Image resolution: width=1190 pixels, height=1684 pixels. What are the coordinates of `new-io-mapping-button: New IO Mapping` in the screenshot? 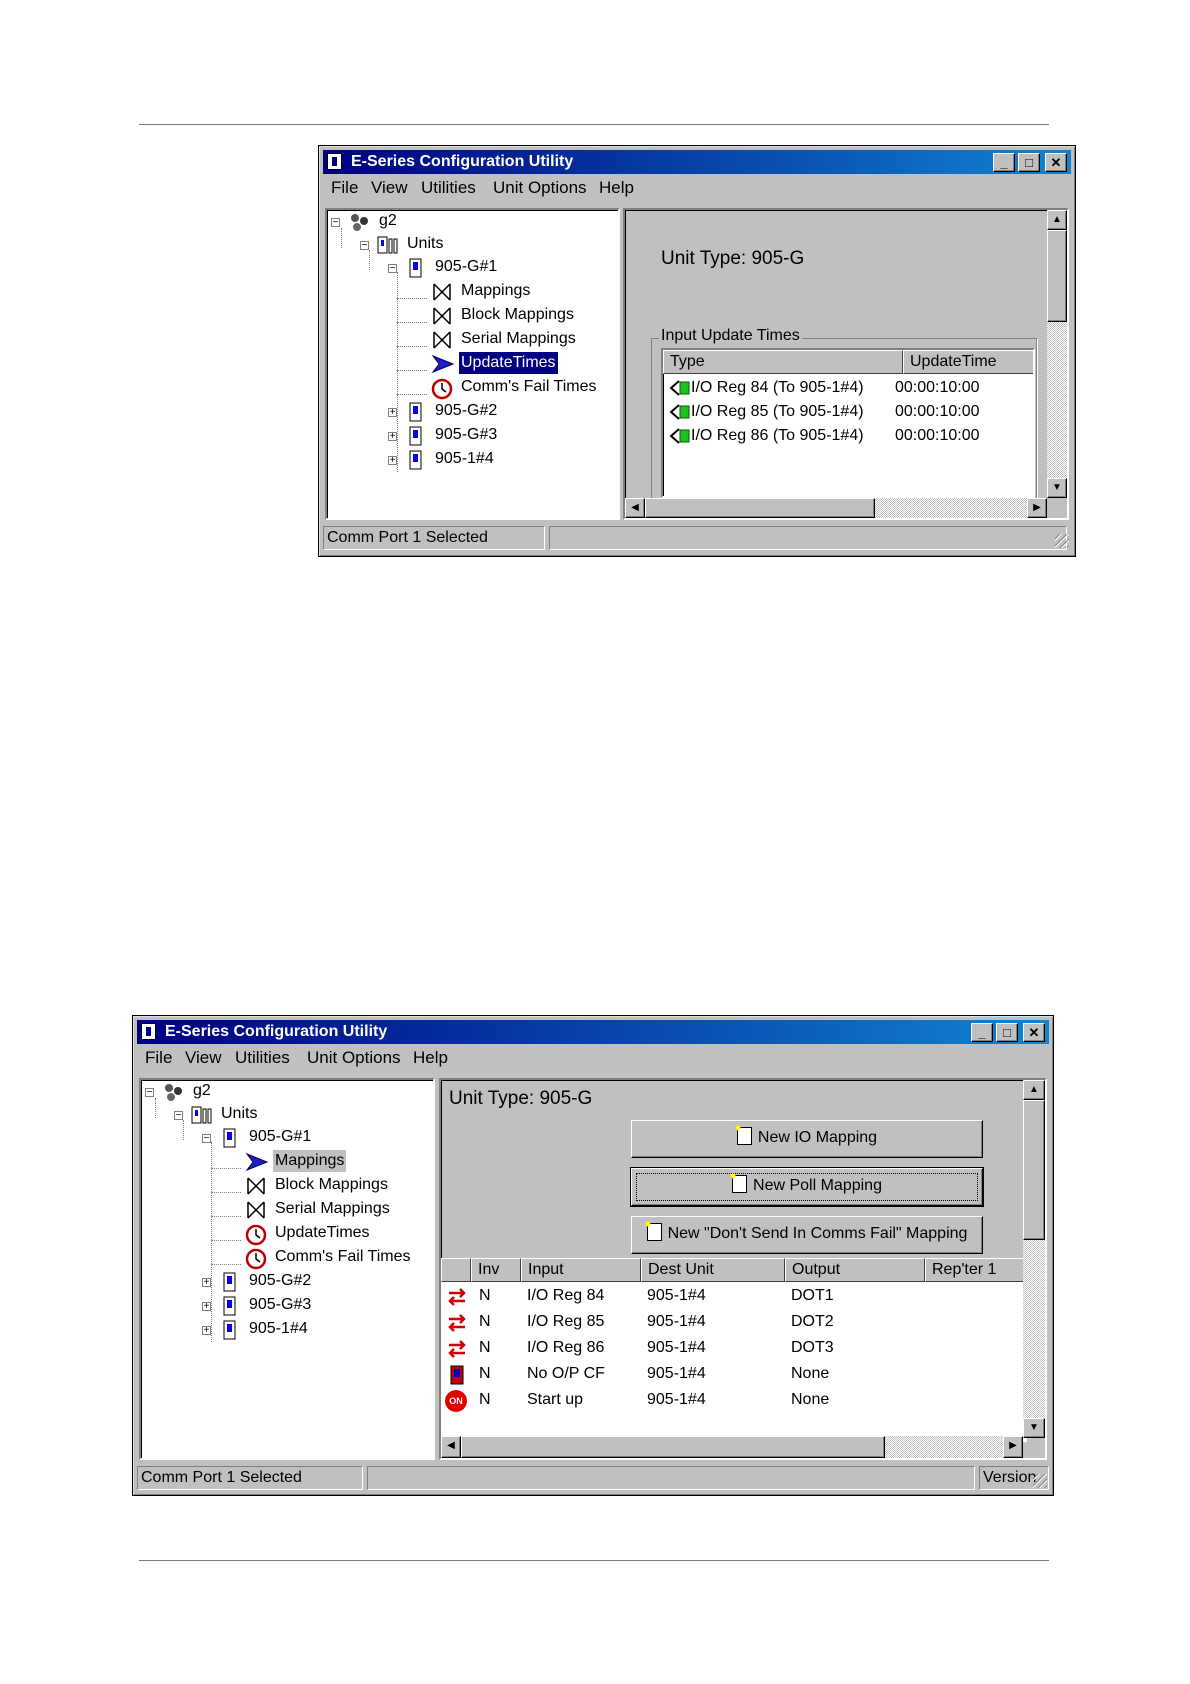 It's located at (807, 1139).